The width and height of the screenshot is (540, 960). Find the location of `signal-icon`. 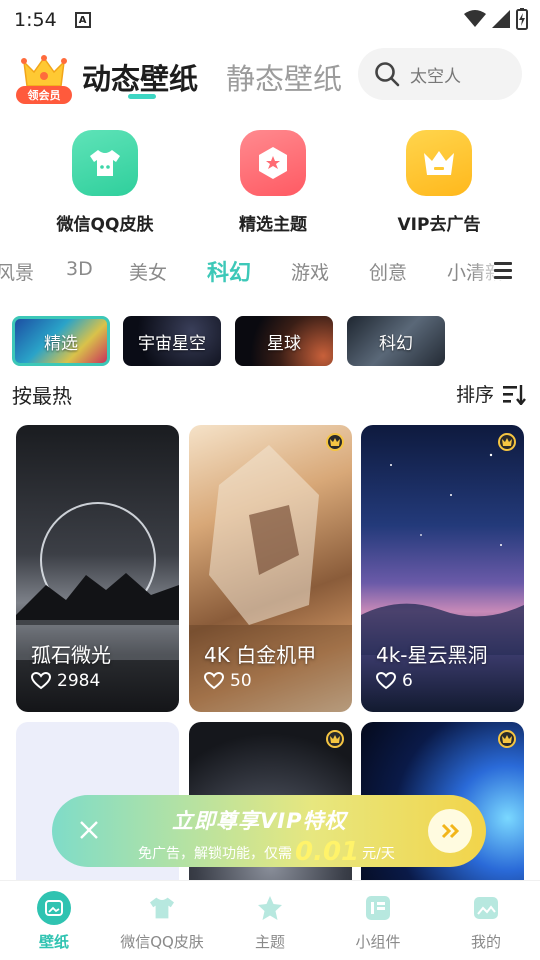

signal-icon is located at coordinates (501, 19).